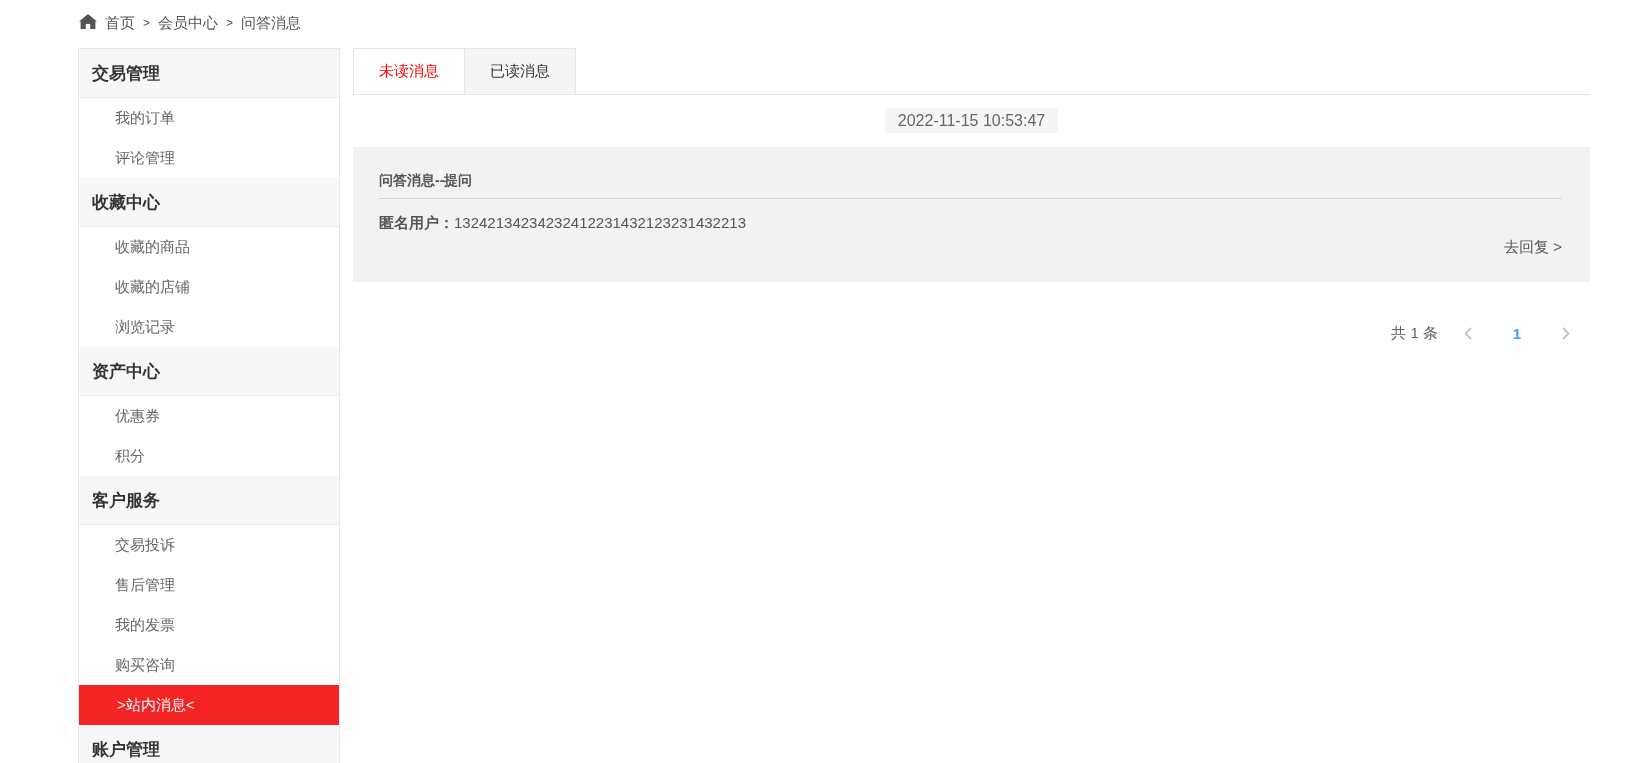 The height and width of the screenshot is (763, 1644). What do you see at coordinates (1533, 247) in the screenshot?
I see `reply-link: 去回复 >` at bounding box center [1533, 247].